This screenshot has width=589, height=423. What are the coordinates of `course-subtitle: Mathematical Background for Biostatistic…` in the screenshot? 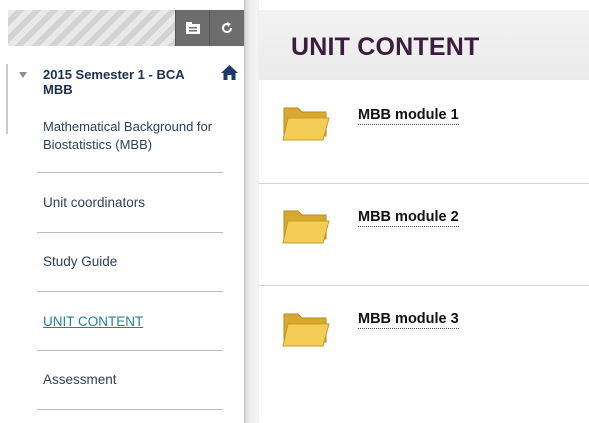 It's located at (128, 135).